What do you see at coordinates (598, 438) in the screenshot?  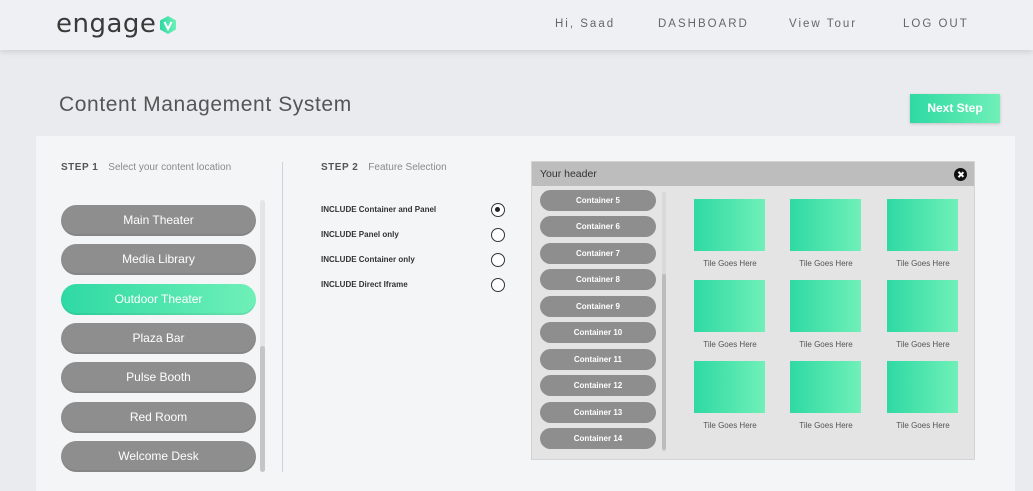 I see `container-button: Container 14` at bounding box center [598, 438].